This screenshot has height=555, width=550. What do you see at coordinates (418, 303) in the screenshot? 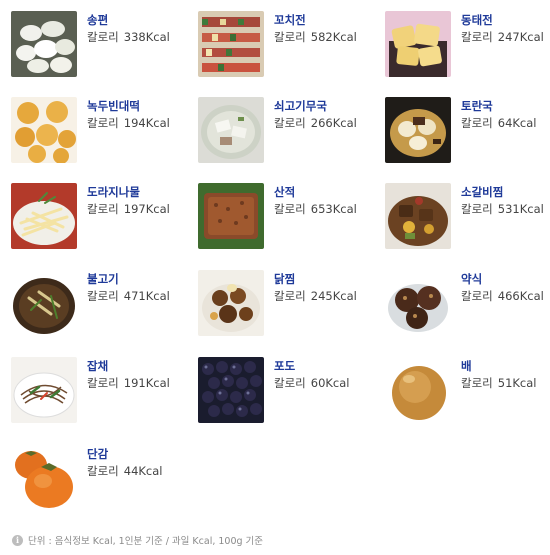
I see `yaksik-photo` at bounding box center [418, 303].